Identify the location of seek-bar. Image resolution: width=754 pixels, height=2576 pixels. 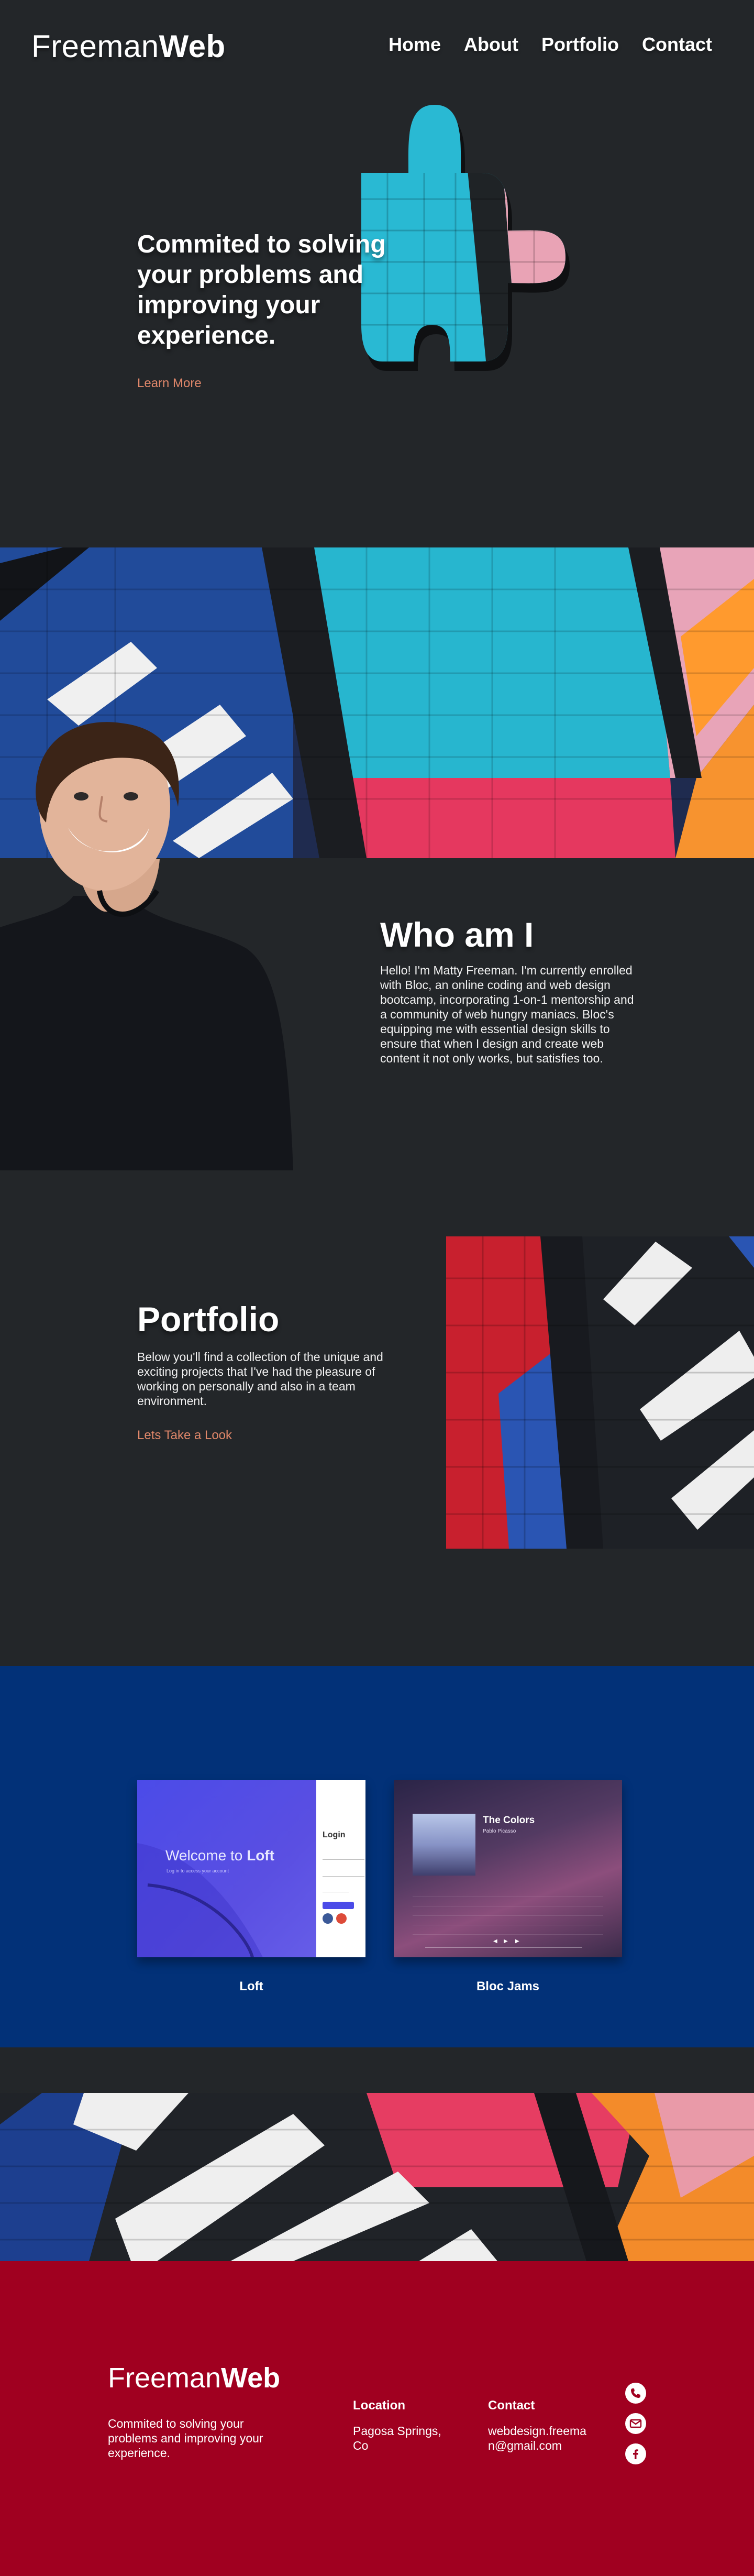
(503, 1947).